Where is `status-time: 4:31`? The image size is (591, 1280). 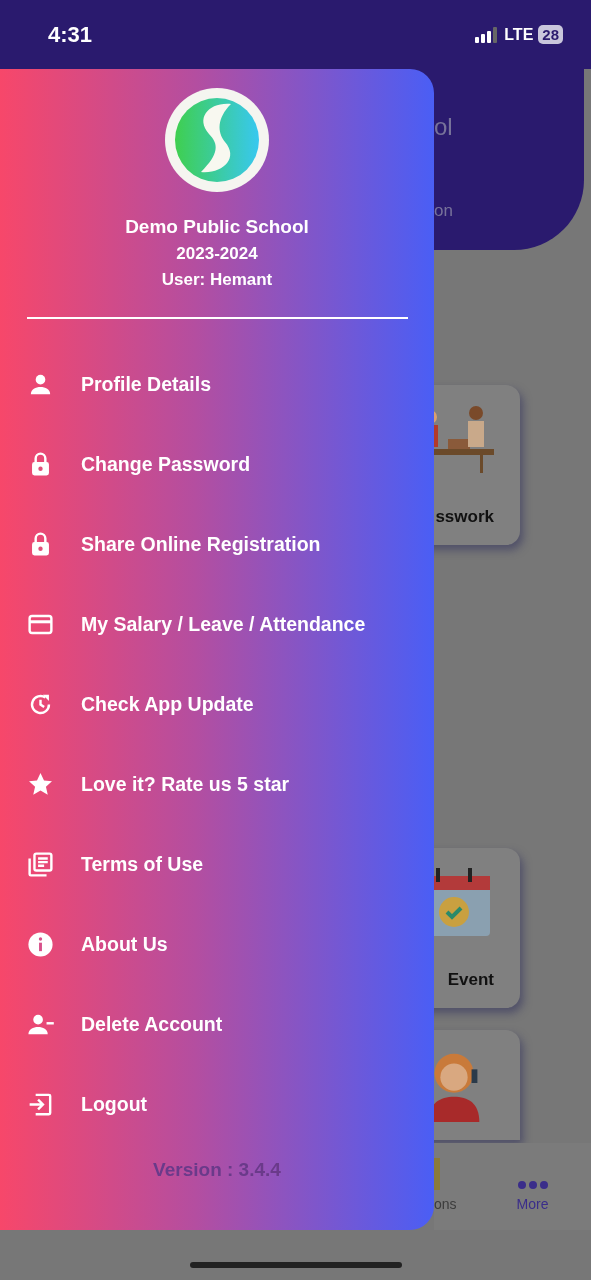
status-time: 4:31 is located at coordinates (71, 34).